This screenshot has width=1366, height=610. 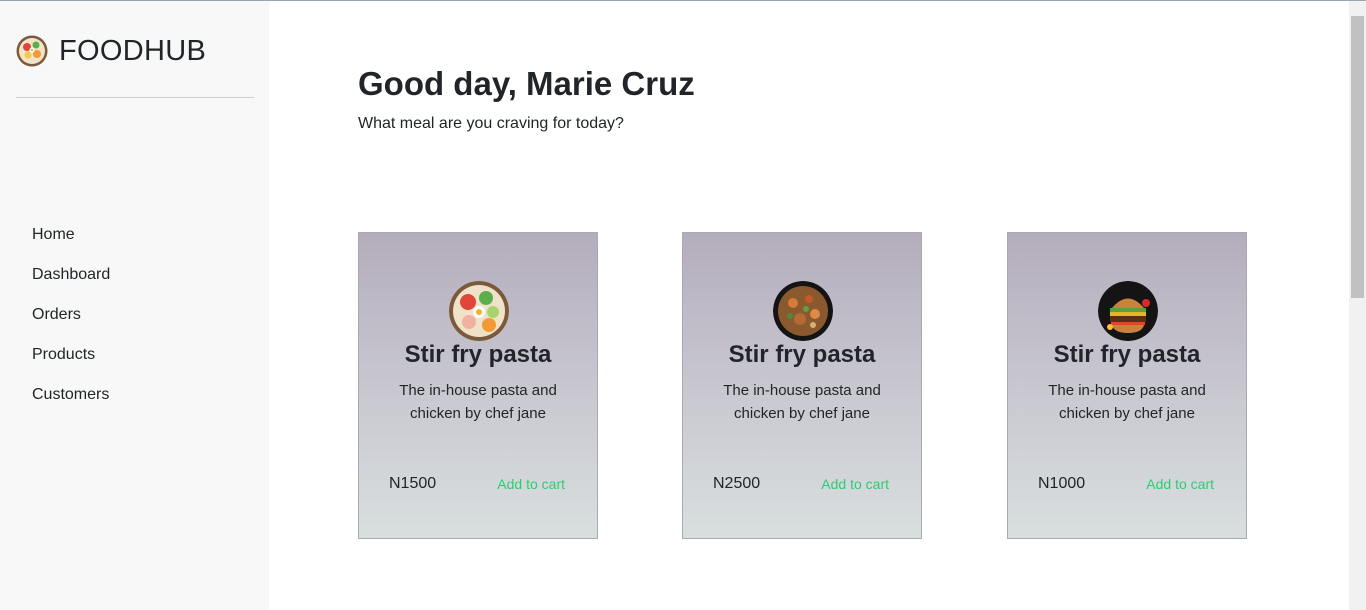 What do you see at coordinates (1128, 311) in the screenshot?
I see `burger-icon` at bounding box center [1128, 311].